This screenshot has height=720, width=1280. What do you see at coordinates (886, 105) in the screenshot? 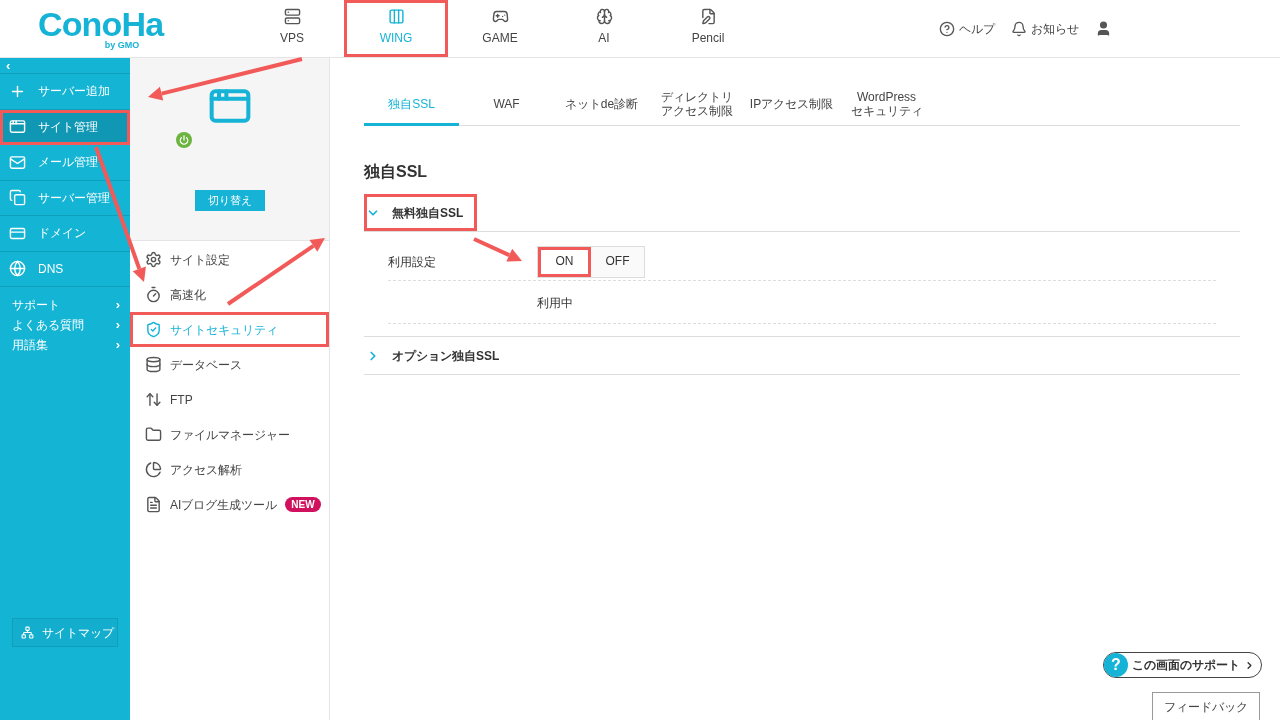
I see `security-tab: WordPress セキュリティ` at bounding box center [886, 105].